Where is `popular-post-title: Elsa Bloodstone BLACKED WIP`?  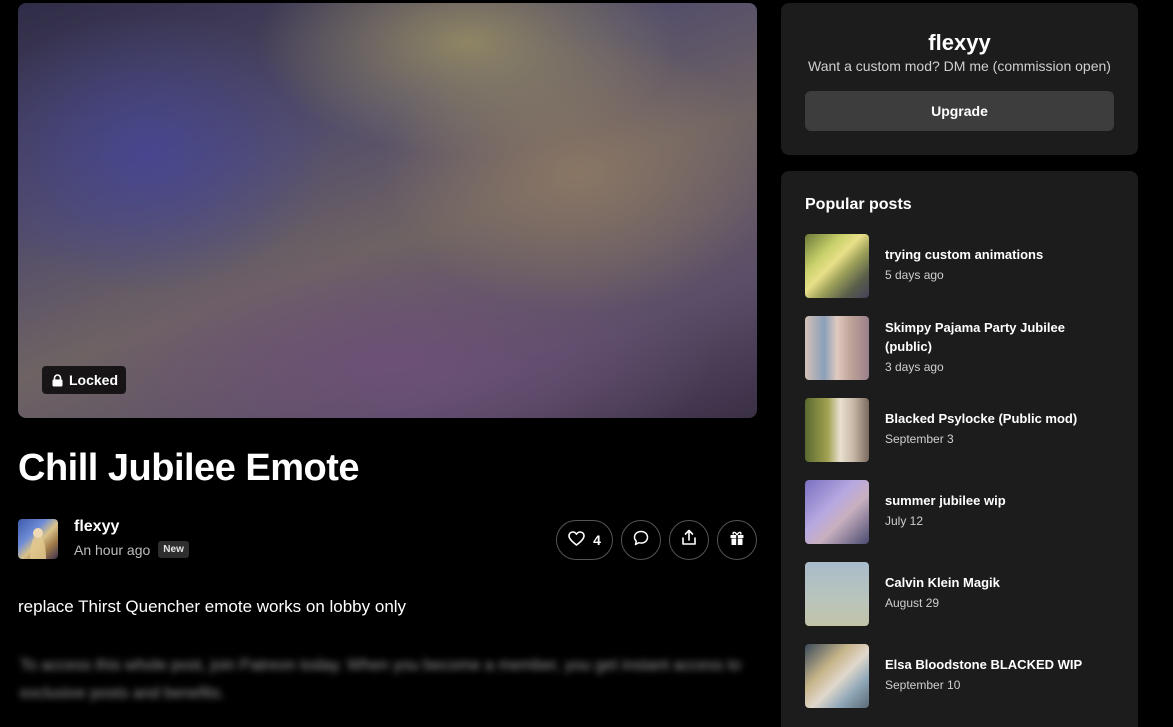 popular-post-title: Elsa Bloodstone BLACKED WIP is located at coordinates (992, 664).